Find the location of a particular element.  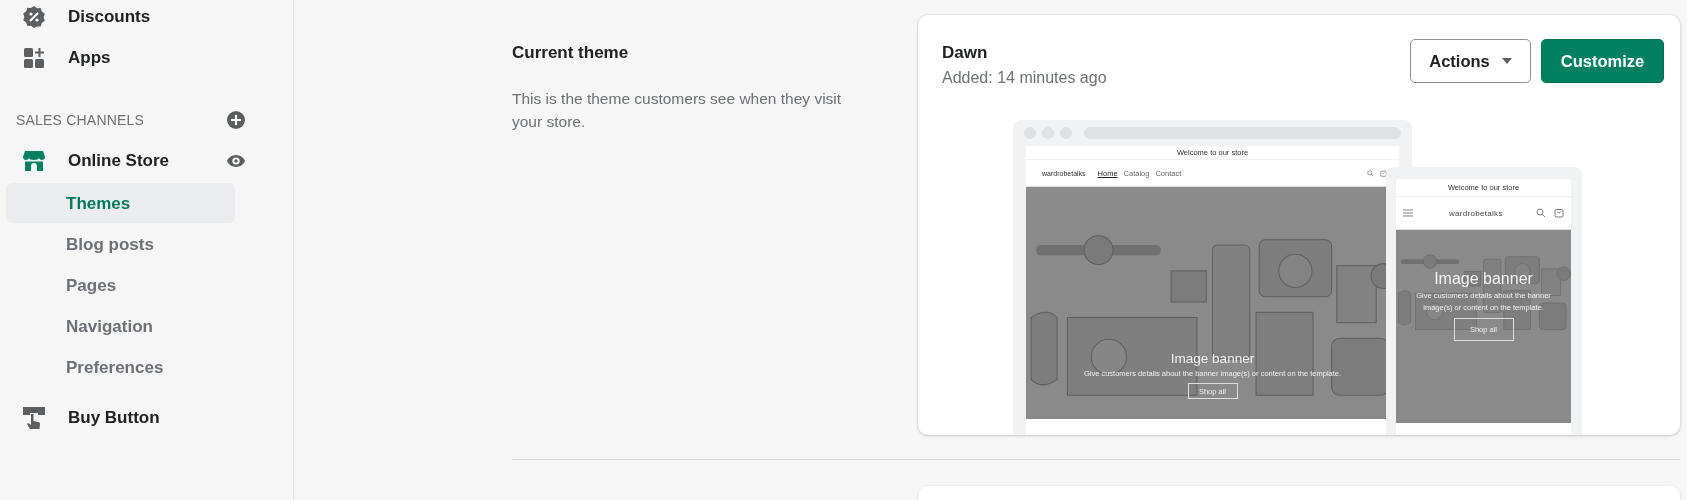

sub-nav-item: Pages is located at coordinates (120, 285).